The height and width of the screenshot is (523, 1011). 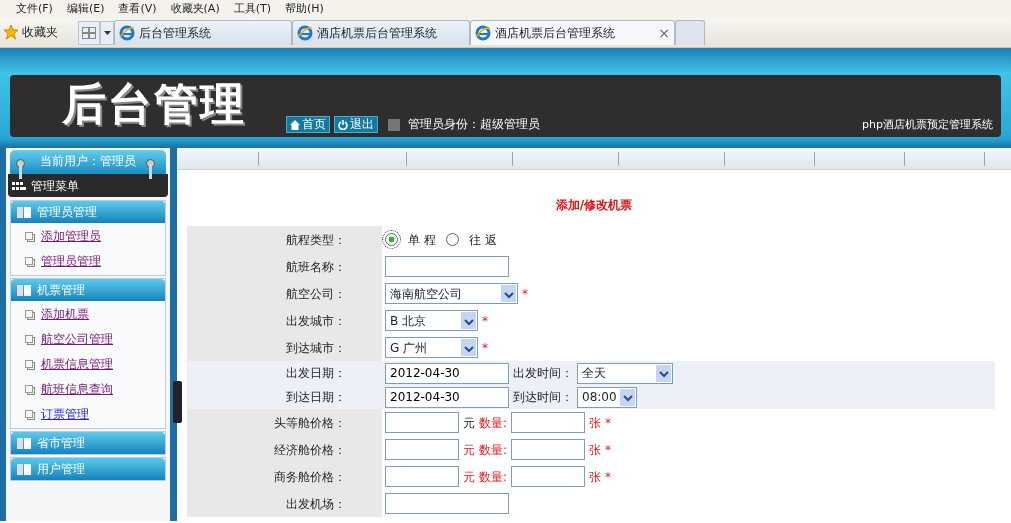 What do you see at coordinates (625, 373) in the screenshot?
I see `dropdown: 全天` at bounding box center [625, 373].